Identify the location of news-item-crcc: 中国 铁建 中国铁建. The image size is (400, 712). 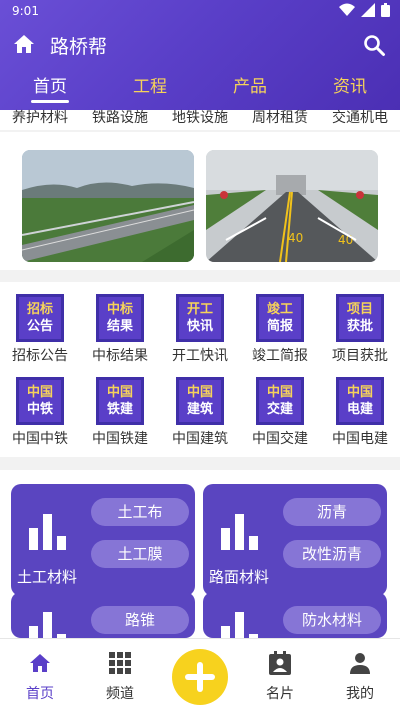
(120, 412).